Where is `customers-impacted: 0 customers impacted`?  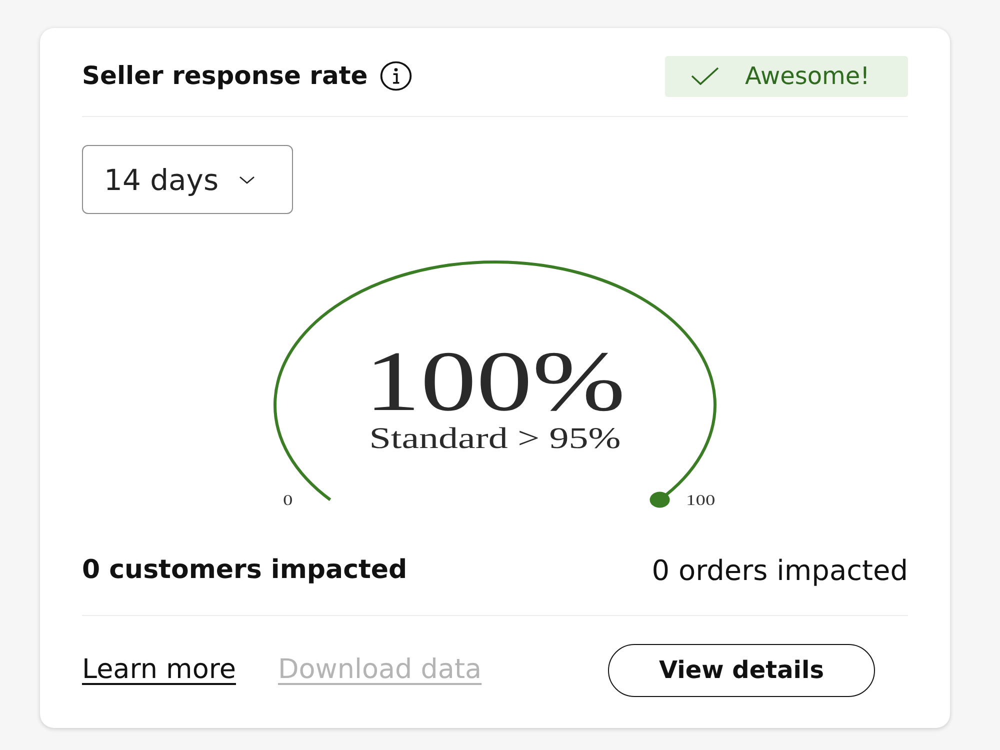 customers-impacted: 0 customers impacted is located at coordinates (245, 570).